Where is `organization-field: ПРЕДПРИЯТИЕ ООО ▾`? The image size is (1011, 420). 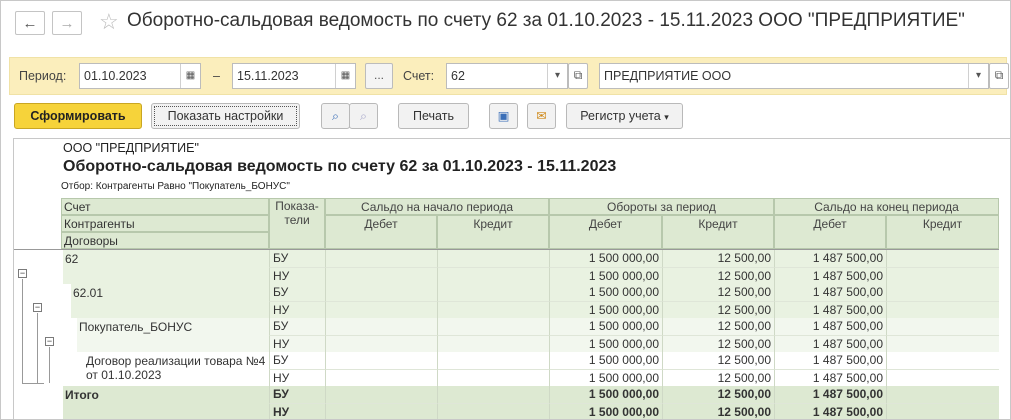
organization-field: ПРЕДПРИЯТИЕ ООО ▾ is located at coordinates (794, 76).